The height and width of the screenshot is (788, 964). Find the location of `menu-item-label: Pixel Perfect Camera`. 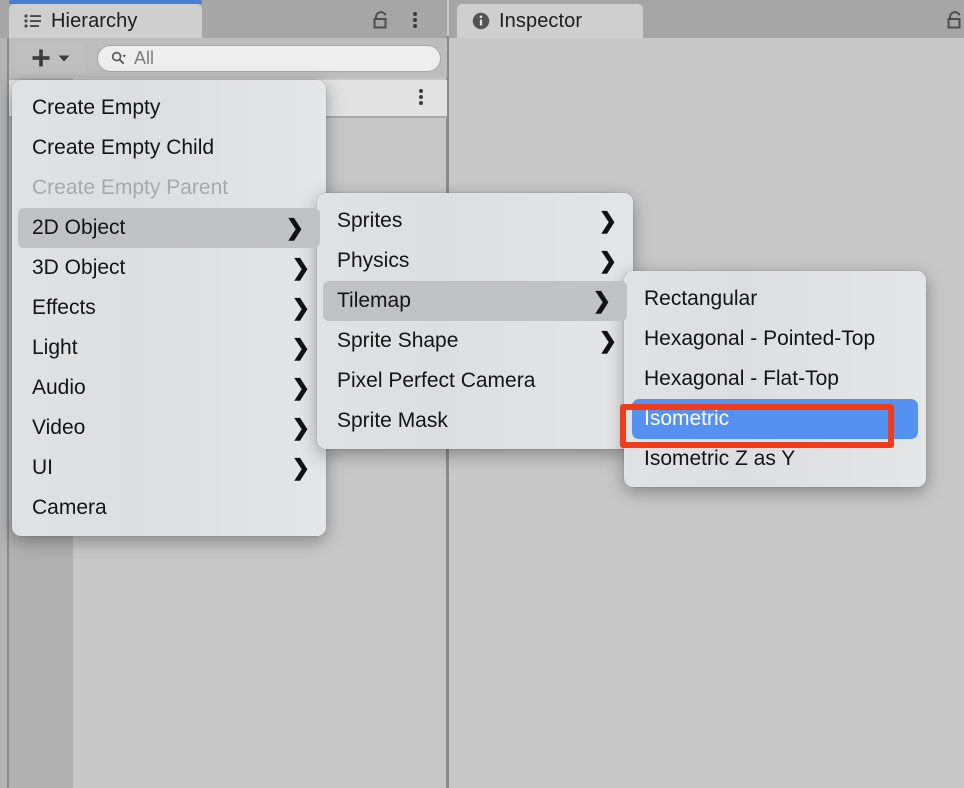

menu-item-label: Pixel Perfect Camera is located at coordinates (436, 380).